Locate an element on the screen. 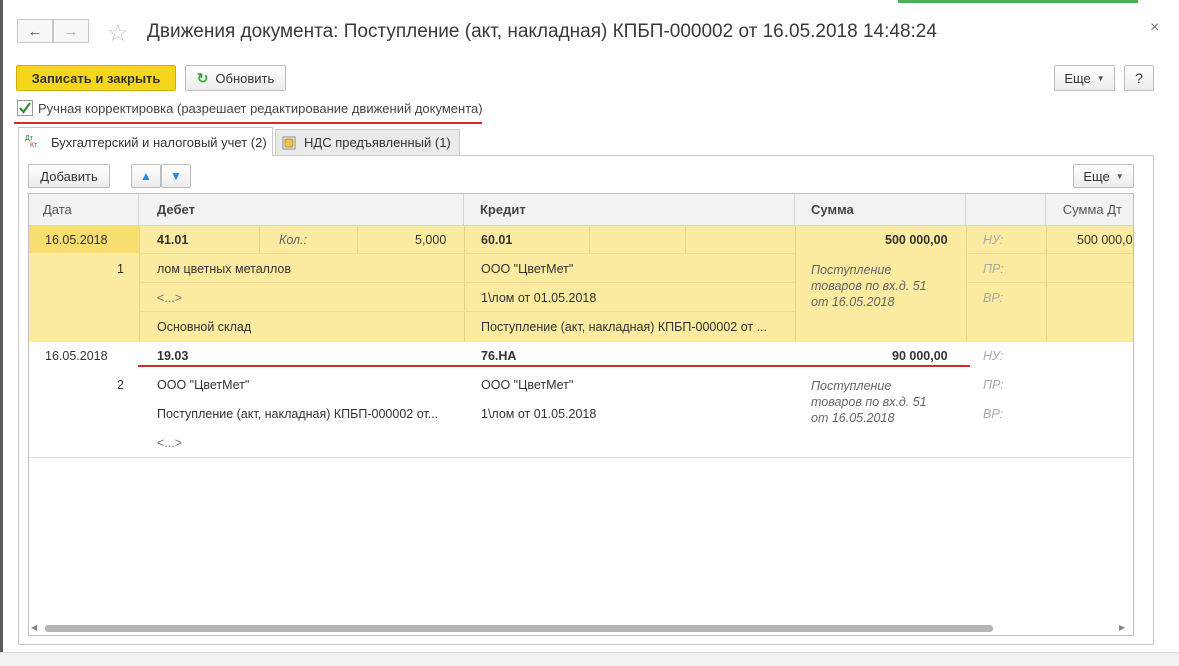 The image size is (1179, 666). row2-vr-label: ВР: is located at coordinates (993, 414).